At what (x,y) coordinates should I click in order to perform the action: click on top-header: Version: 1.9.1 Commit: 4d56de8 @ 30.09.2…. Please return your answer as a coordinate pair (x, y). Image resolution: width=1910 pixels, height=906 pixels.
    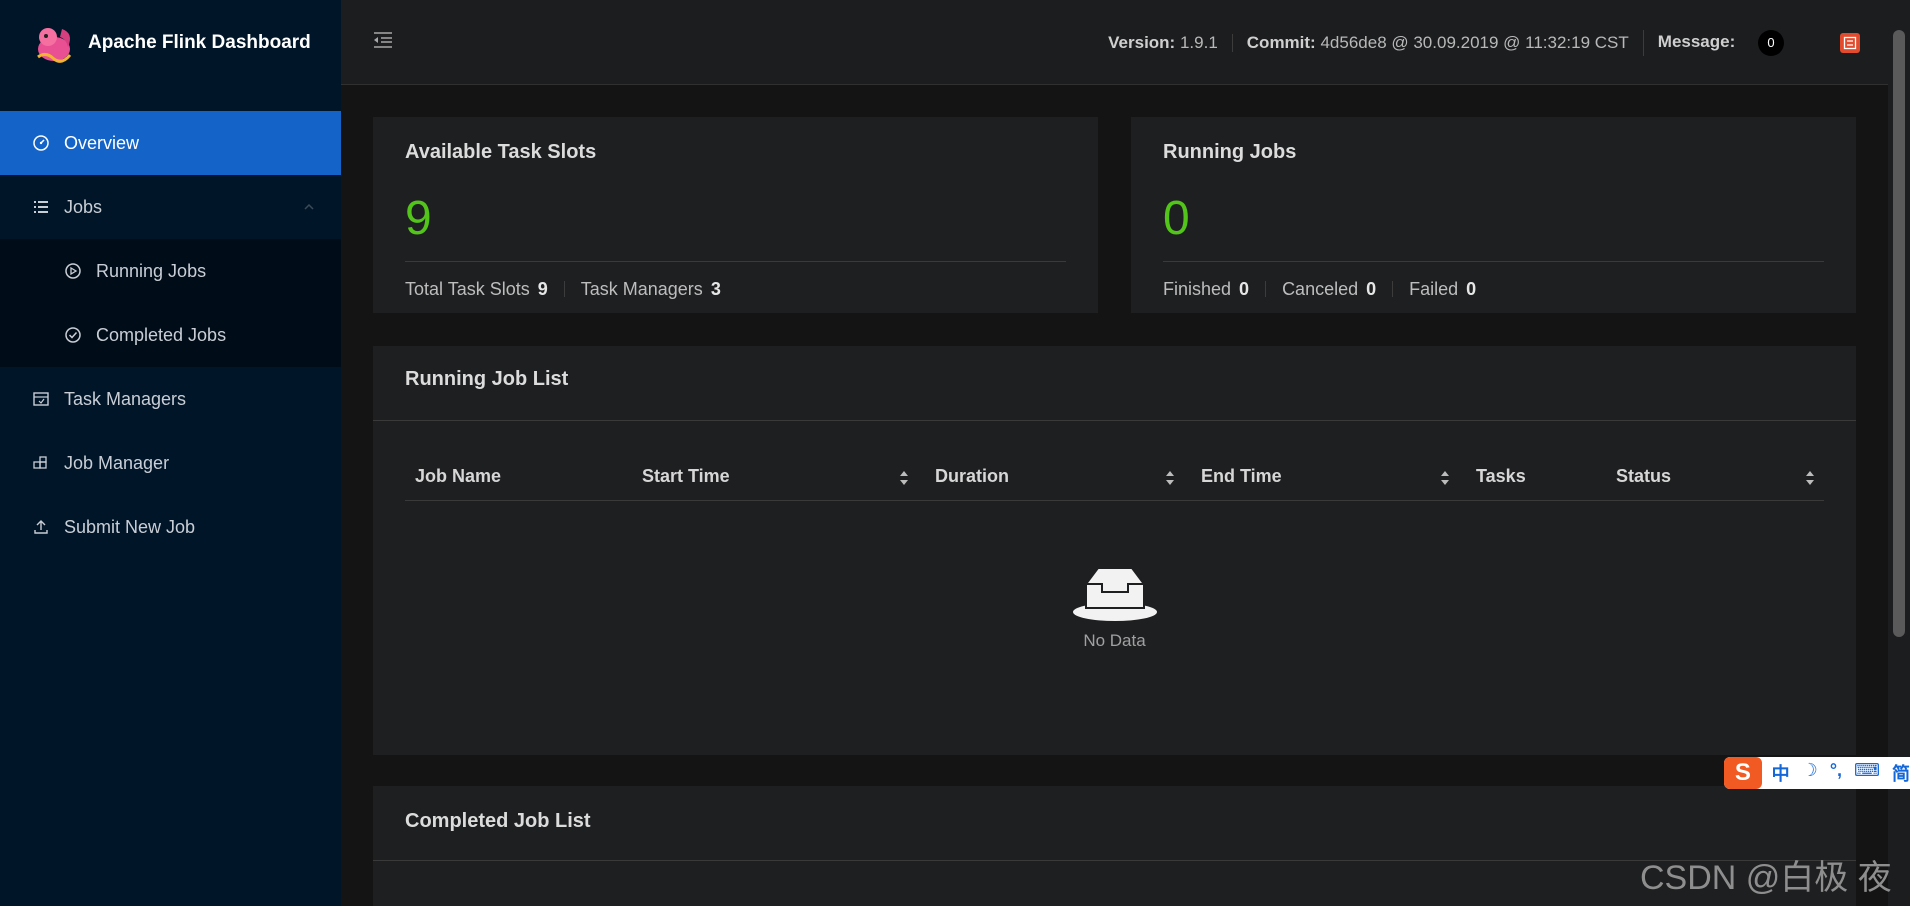
    Looking at the image, I should click on (1114, 42).